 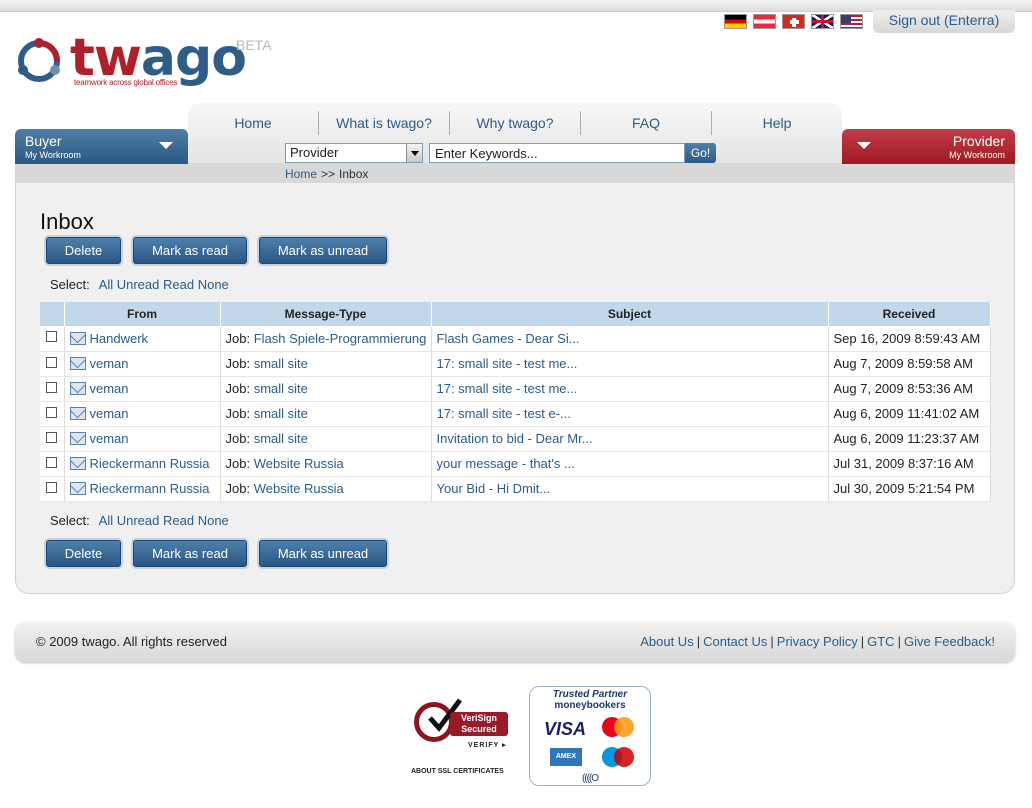 I want to click on select-label: Select:, so click(x=70, y=520).